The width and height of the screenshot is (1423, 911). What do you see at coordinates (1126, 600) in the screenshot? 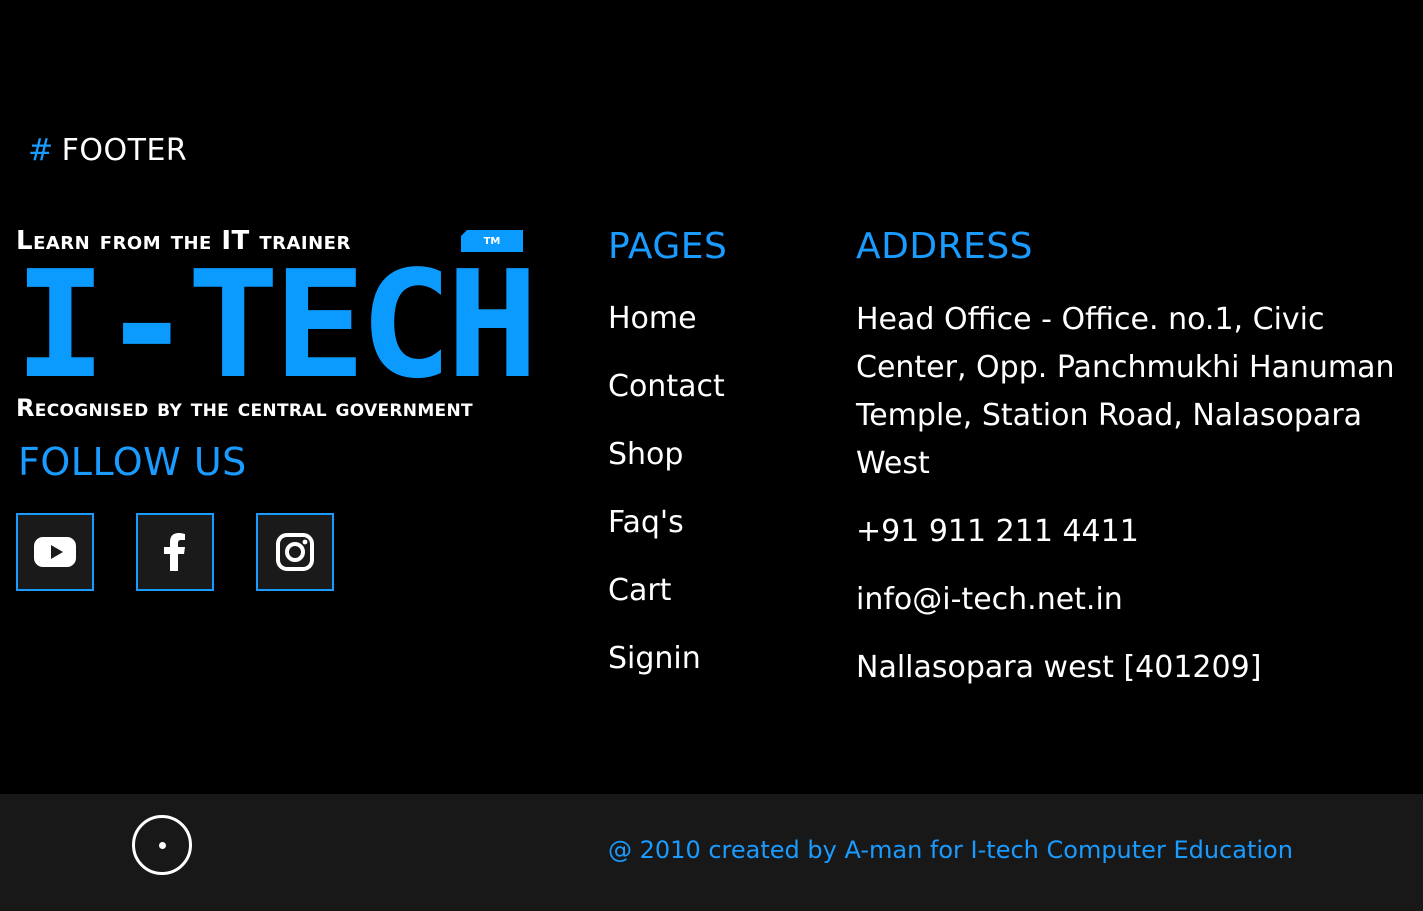
I see `email-address: info@i-tech.net.in` at bounding box center [1126, 600].